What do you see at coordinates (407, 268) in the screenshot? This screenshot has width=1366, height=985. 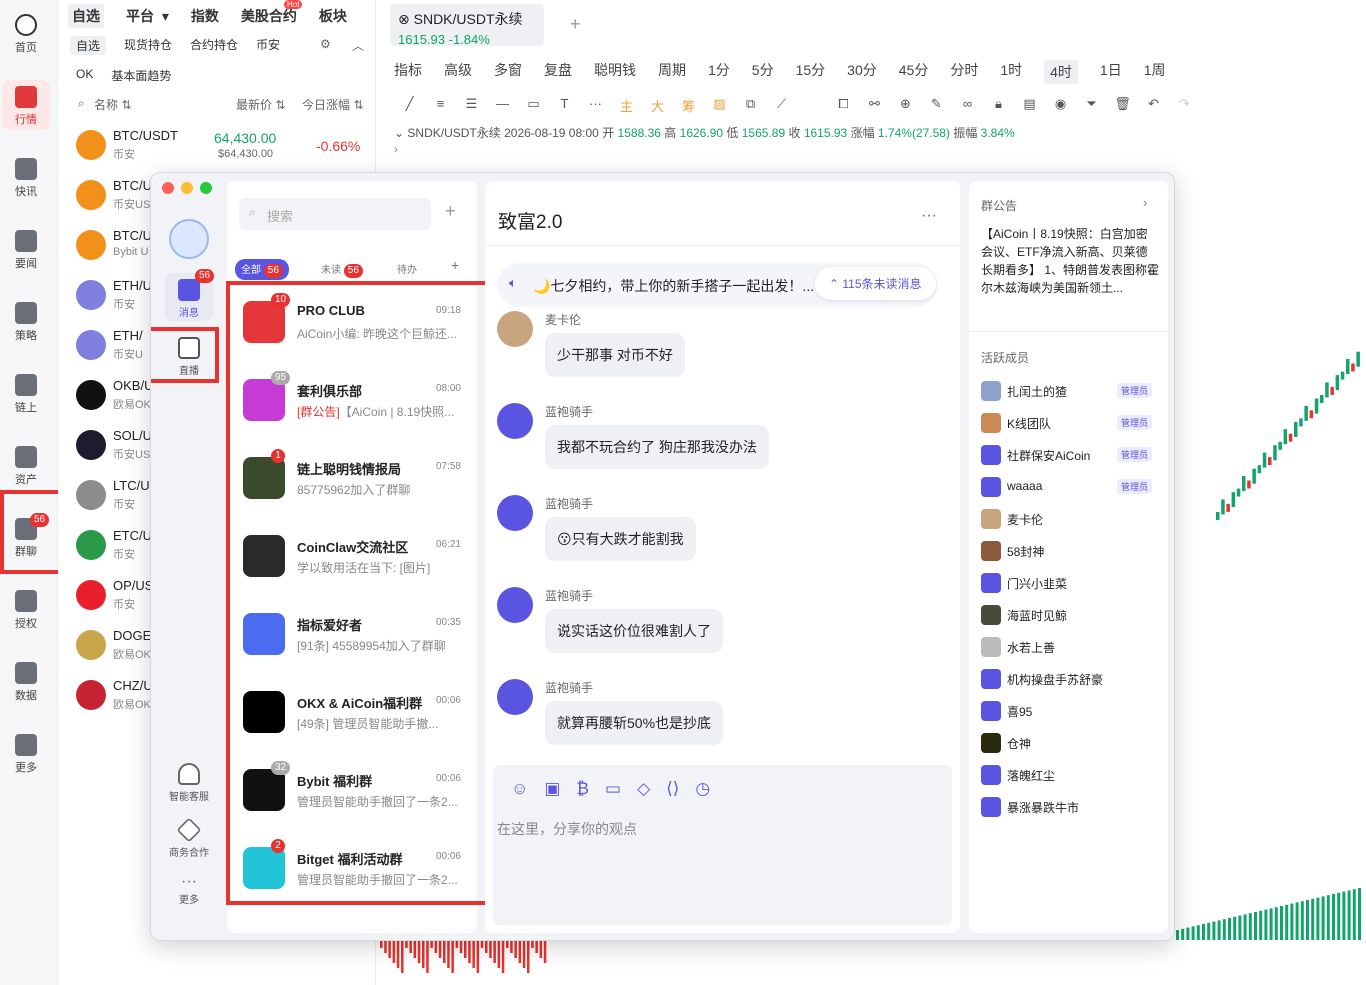 I see `filter-todo: 待办` at bounding box center [407, 268].